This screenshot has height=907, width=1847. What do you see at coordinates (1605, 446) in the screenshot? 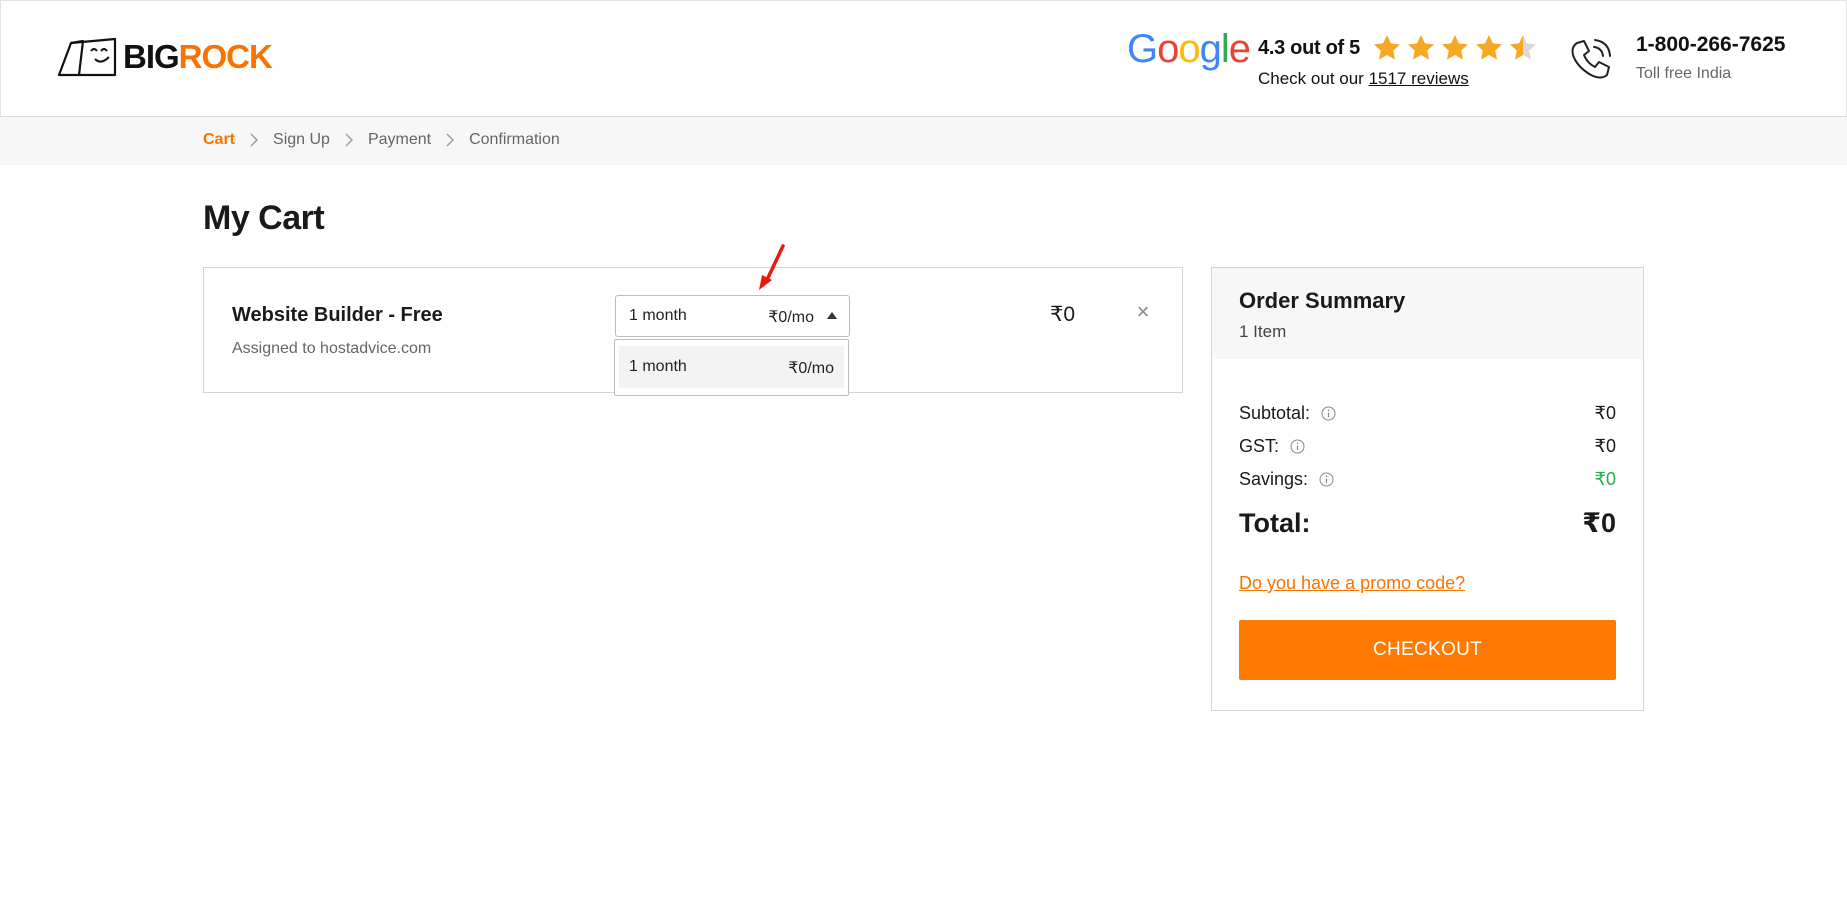
I see `gst-value: ₹0` at bounding box center [1605, 446].